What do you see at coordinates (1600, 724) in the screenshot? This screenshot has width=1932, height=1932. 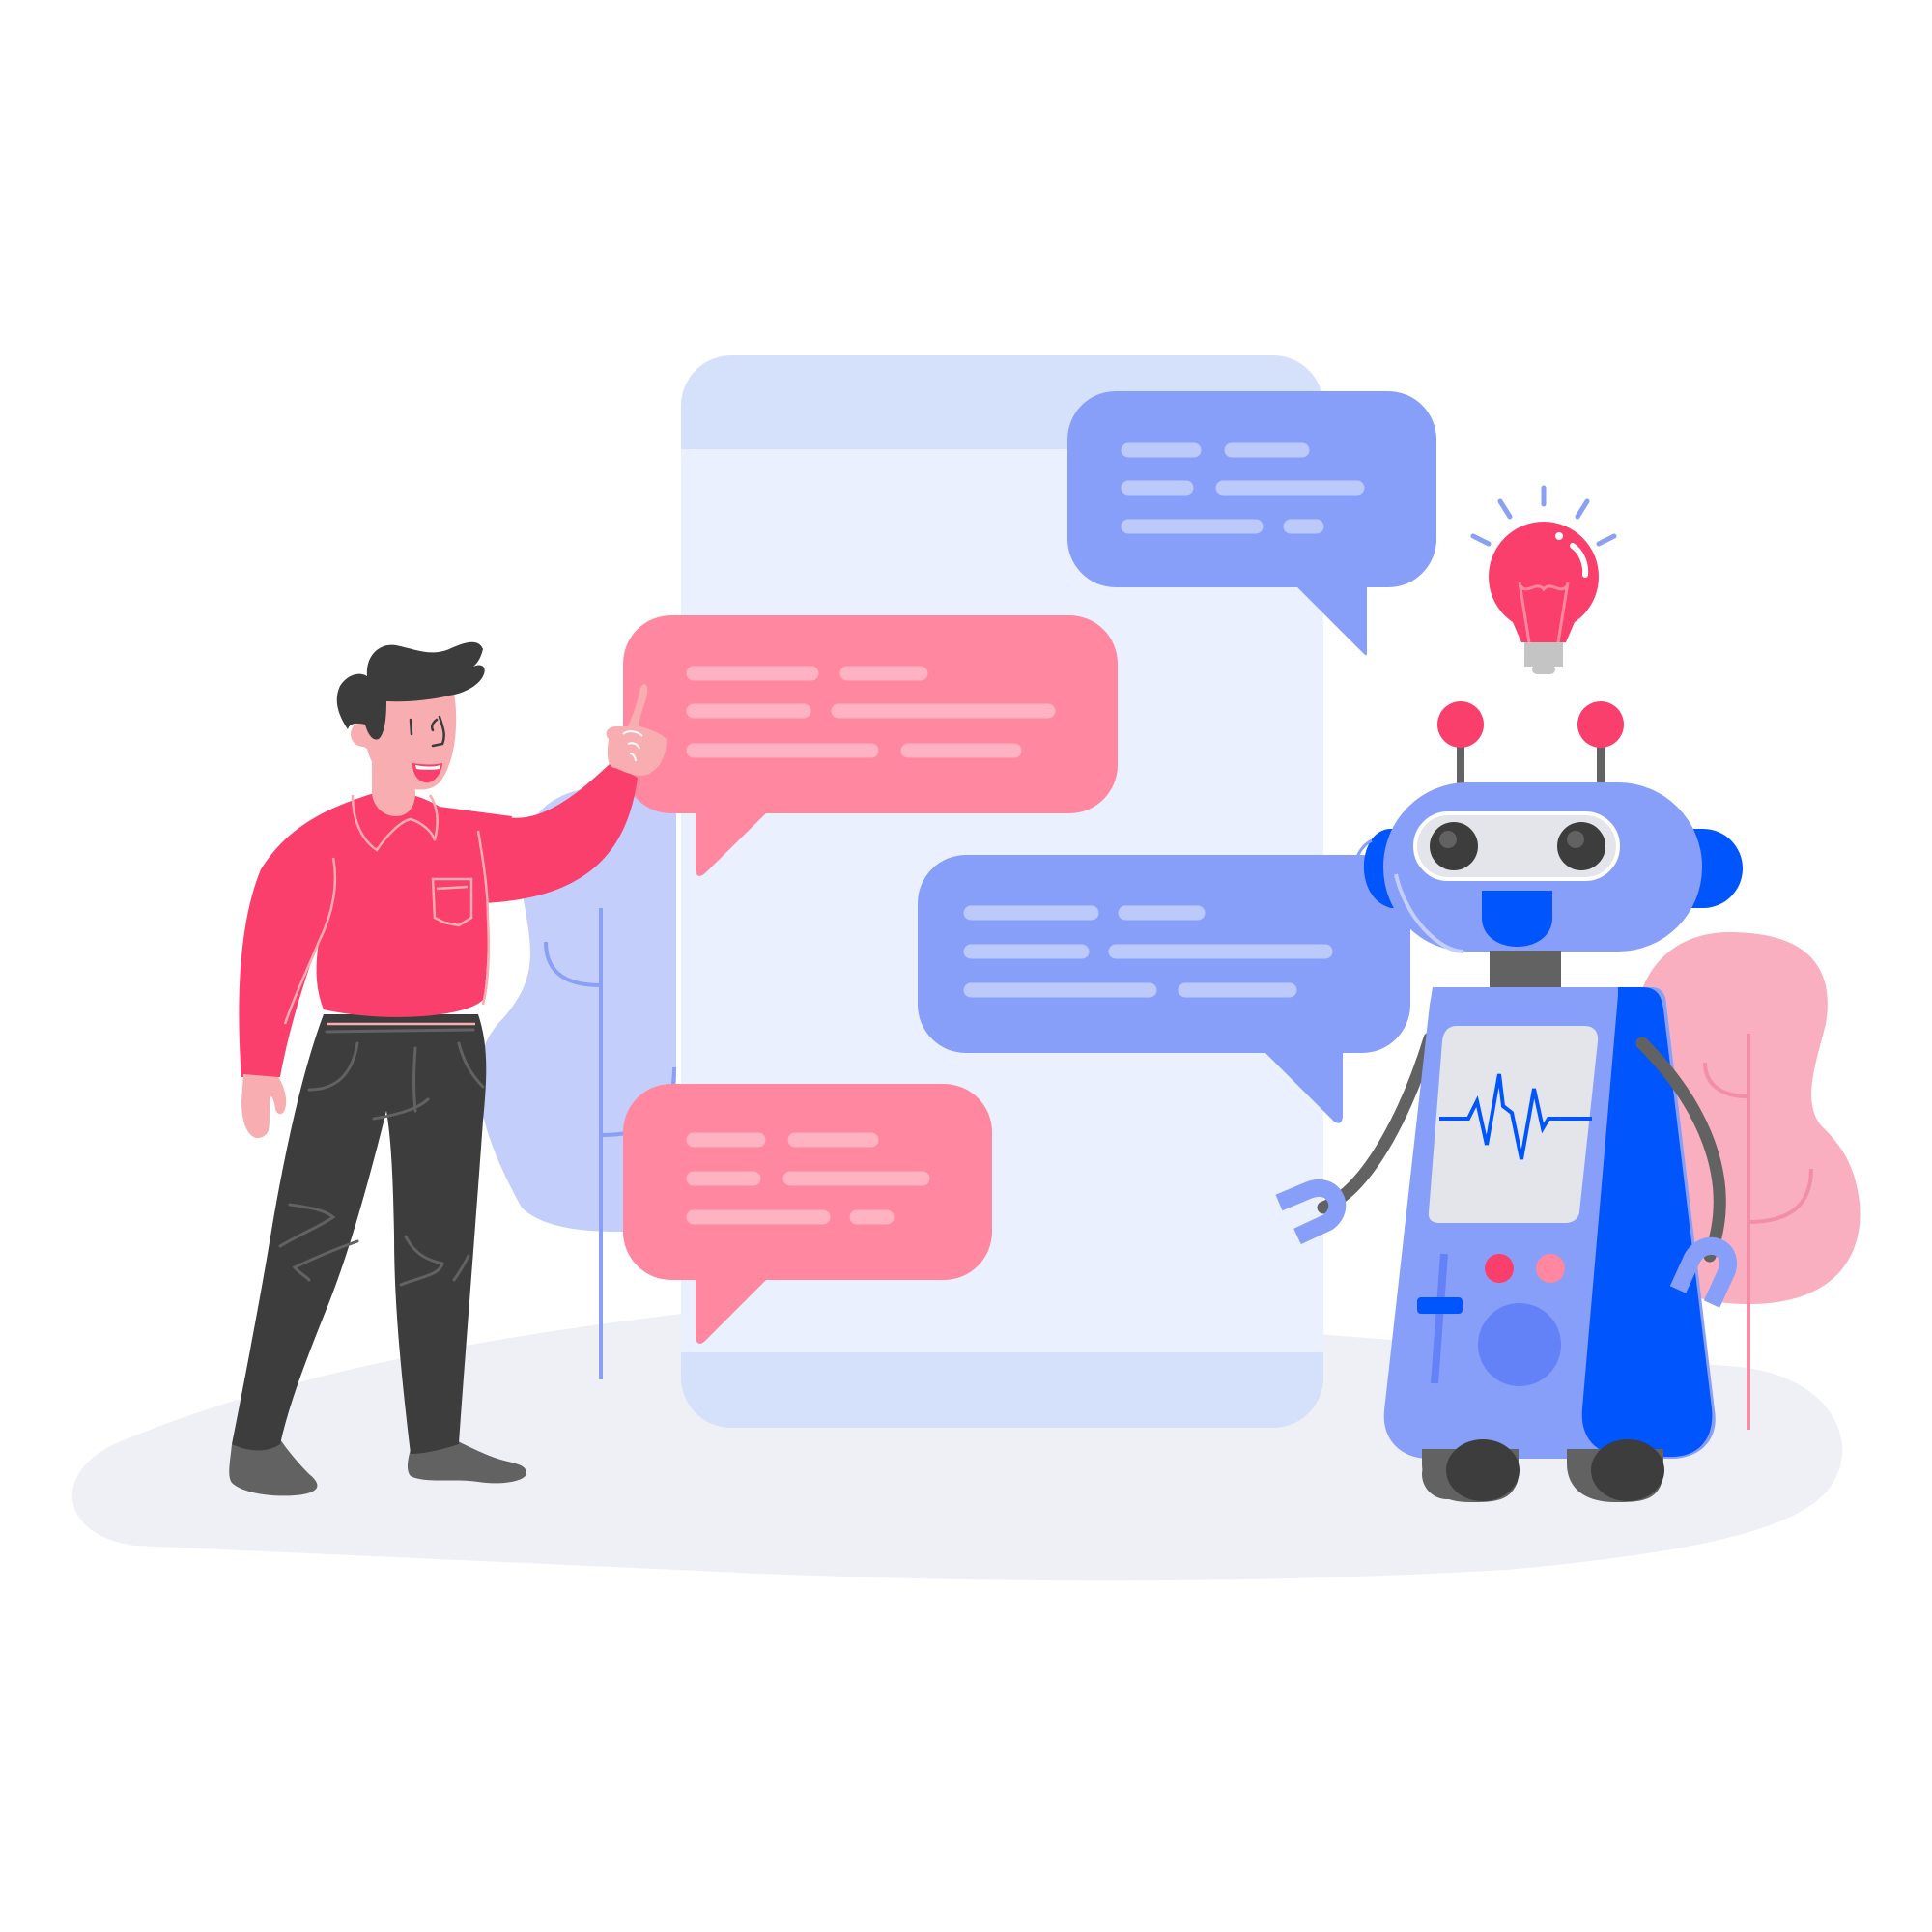 I see `antenna-right` at bounding box center [1600, 724].